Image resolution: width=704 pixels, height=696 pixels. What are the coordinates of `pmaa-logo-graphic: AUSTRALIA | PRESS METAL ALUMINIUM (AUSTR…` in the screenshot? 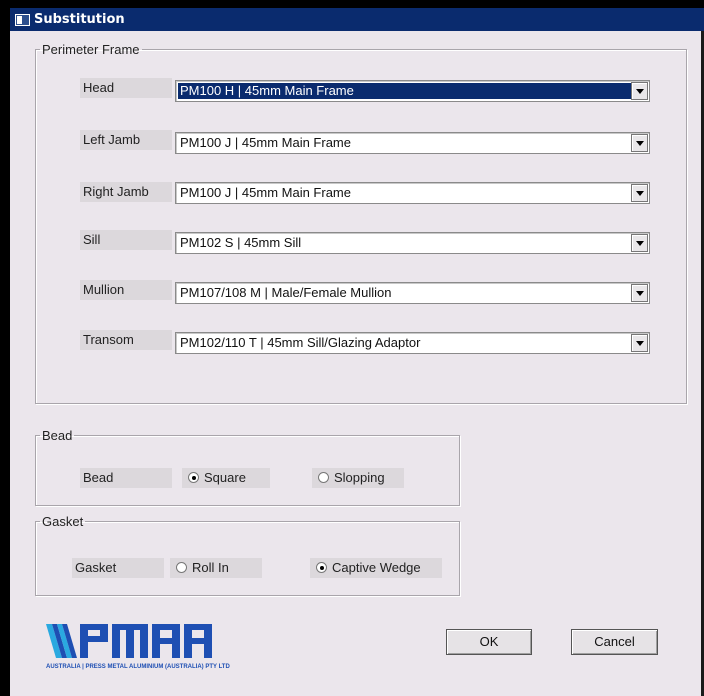 It's located at (138, 647).